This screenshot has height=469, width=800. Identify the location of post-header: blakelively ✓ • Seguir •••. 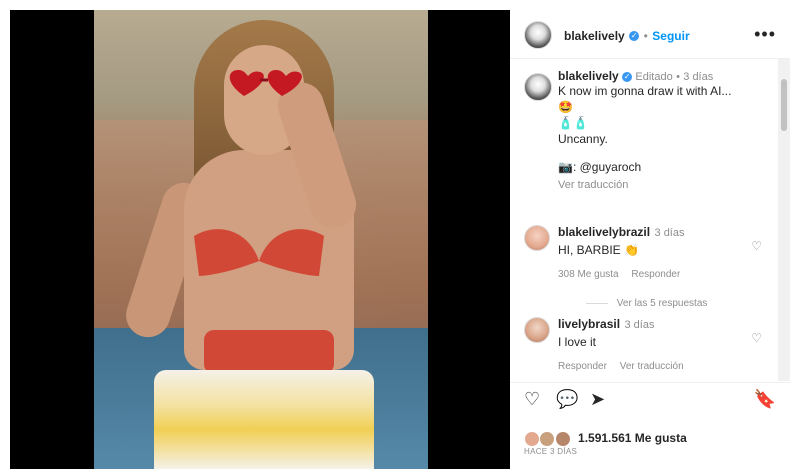
(650, 34).